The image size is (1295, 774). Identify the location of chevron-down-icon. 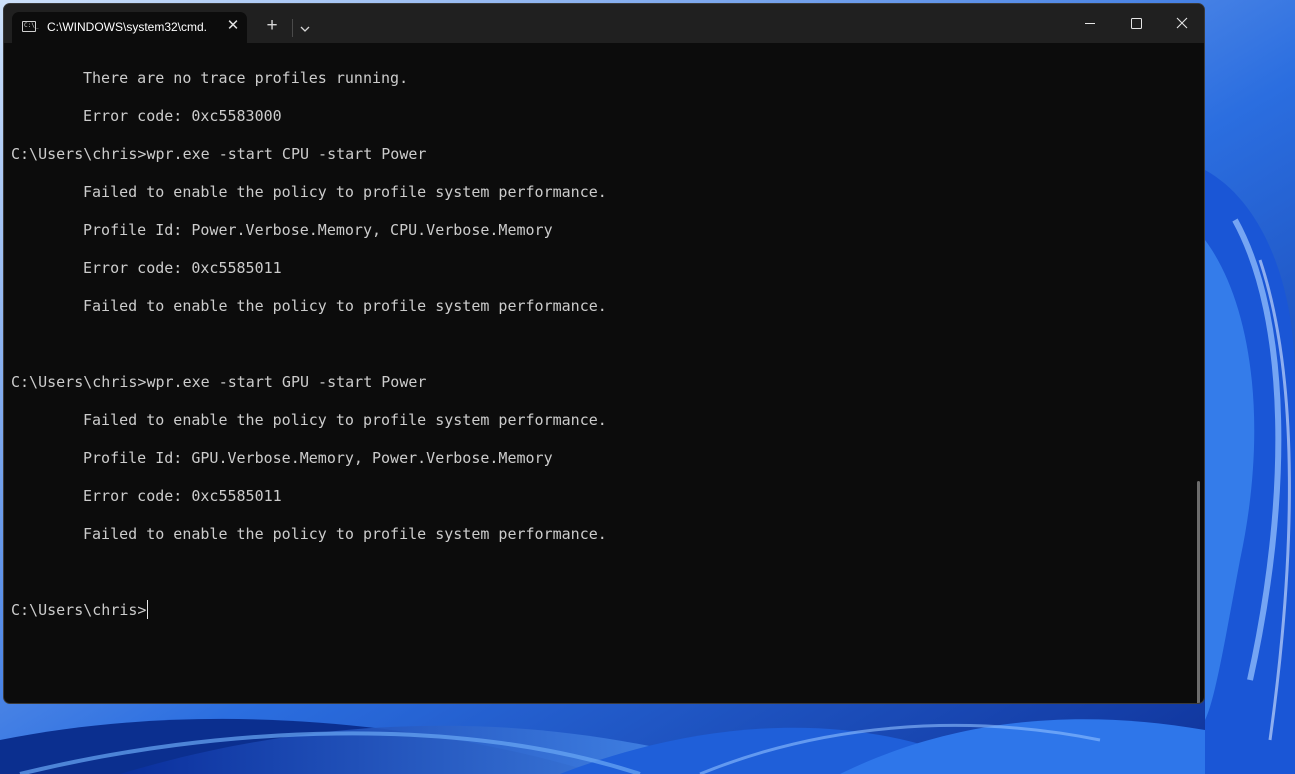
(305, 29).